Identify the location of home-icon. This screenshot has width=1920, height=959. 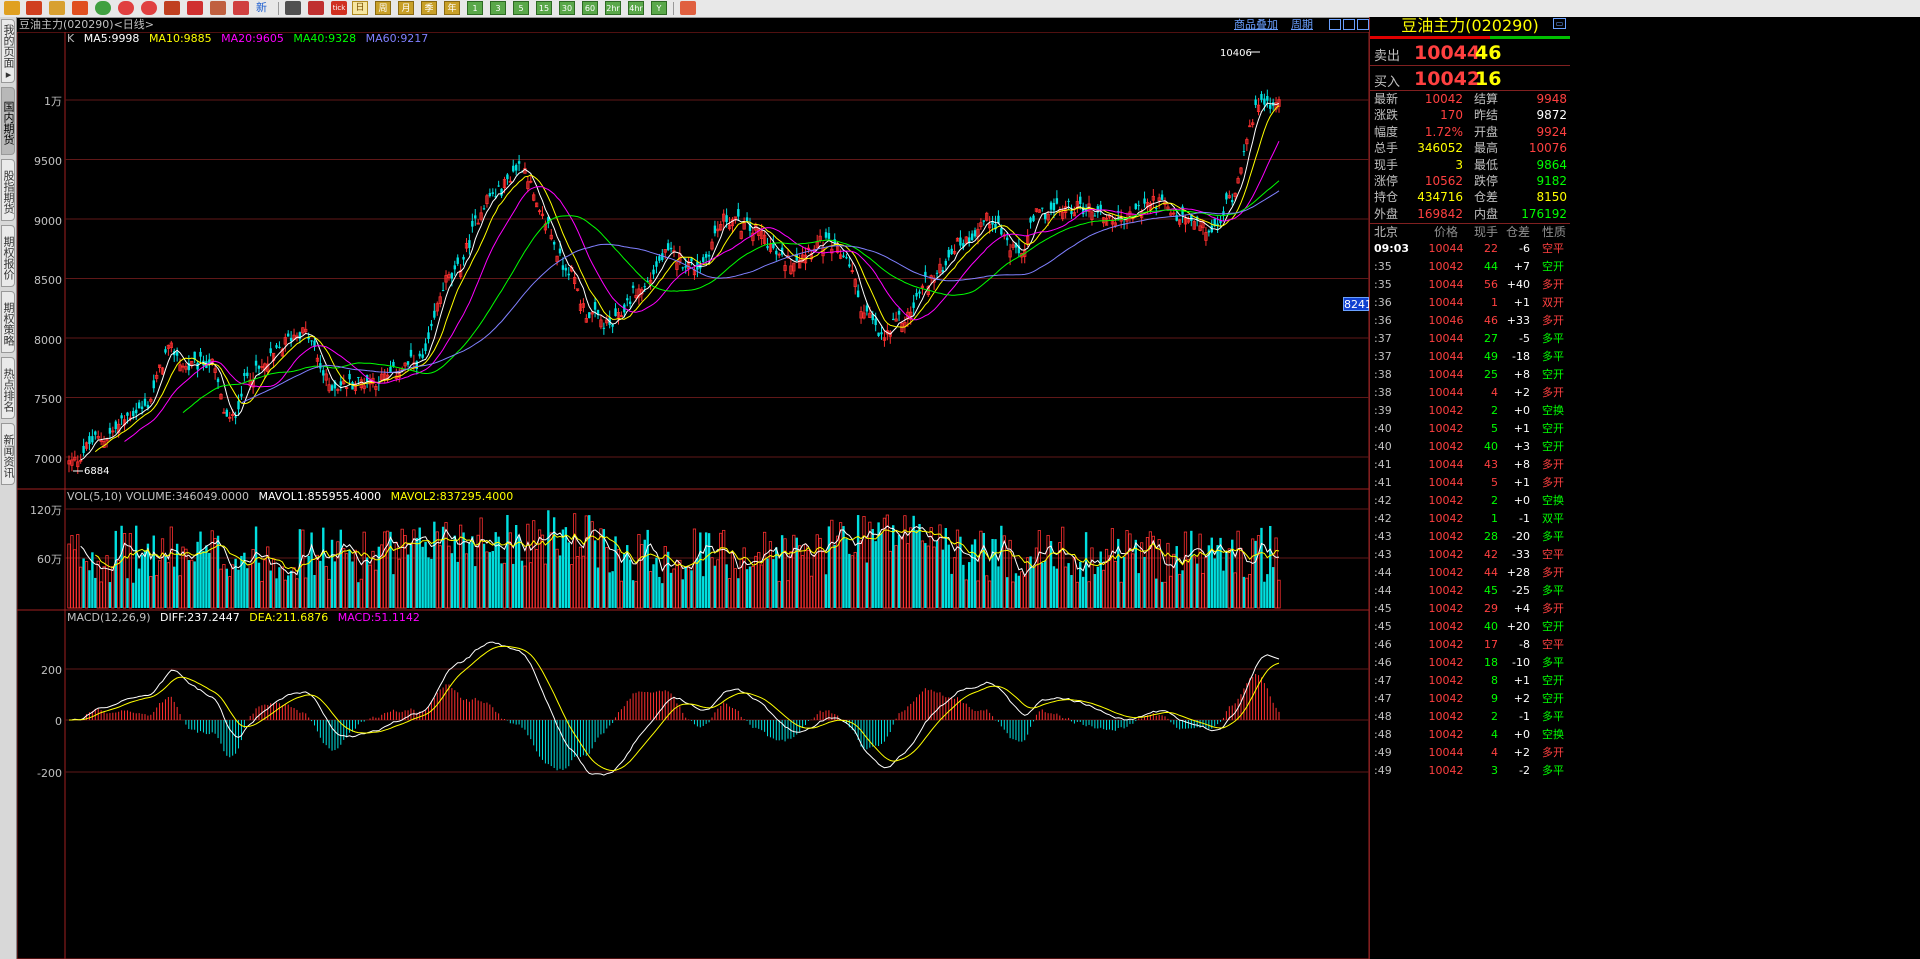
(34, 8).